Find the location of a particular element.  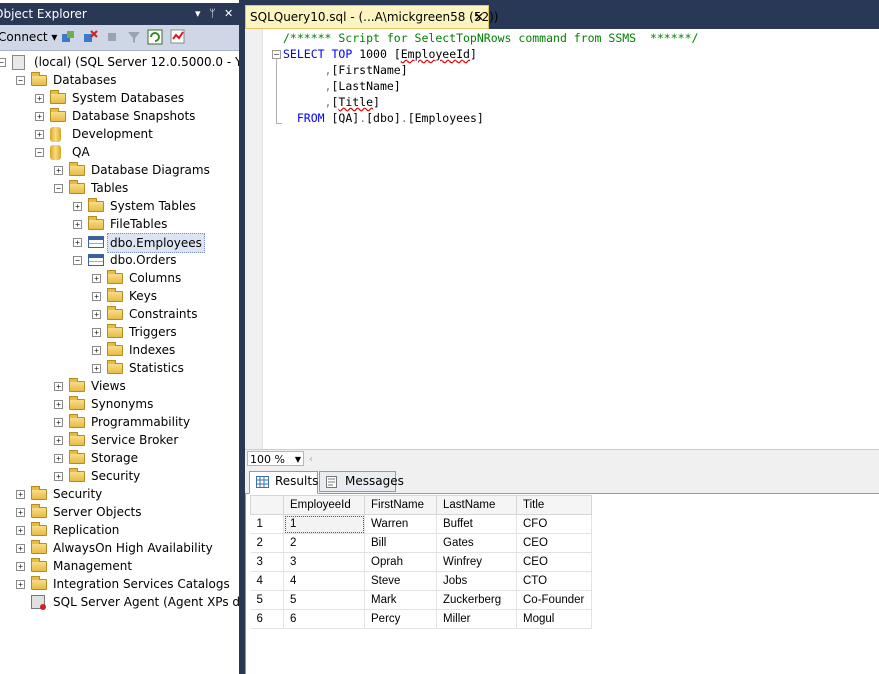

grid-cell: Warren is located at coordinates (400, 524).